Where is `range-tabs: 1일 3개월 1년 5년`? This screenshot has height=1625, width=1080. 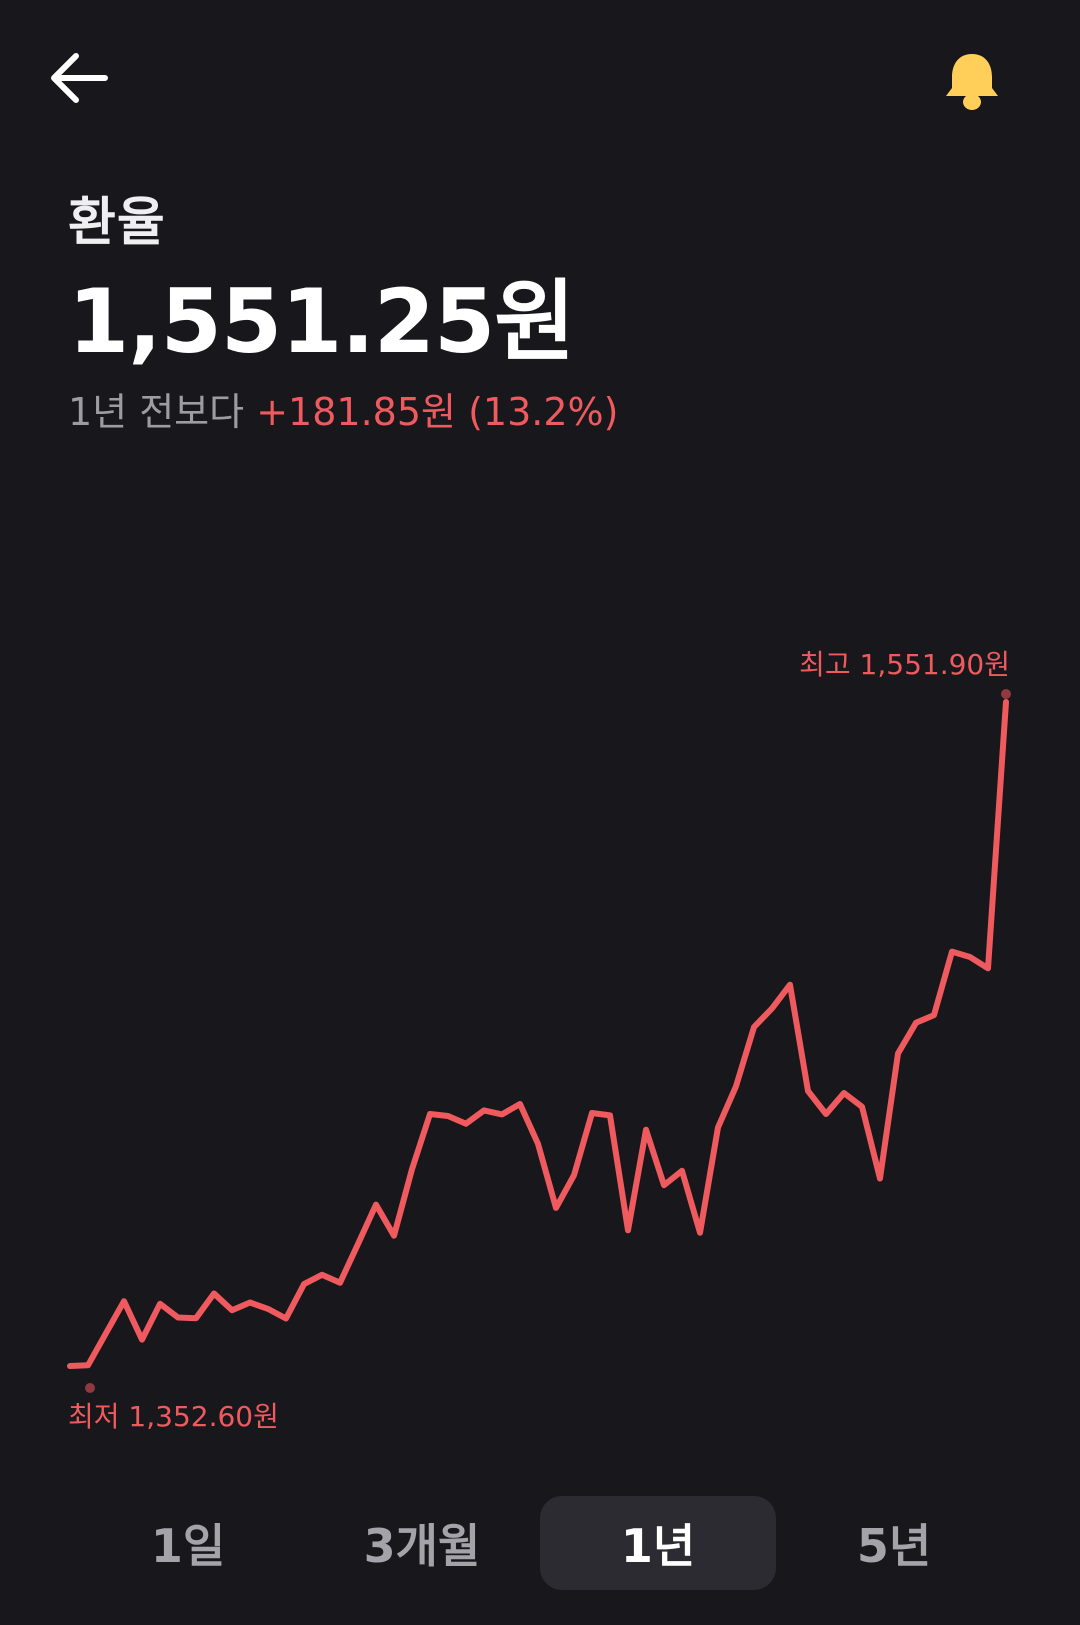
range-tabs: 1일 3개월 1년 5년 is located at coordinates (540, 1543).